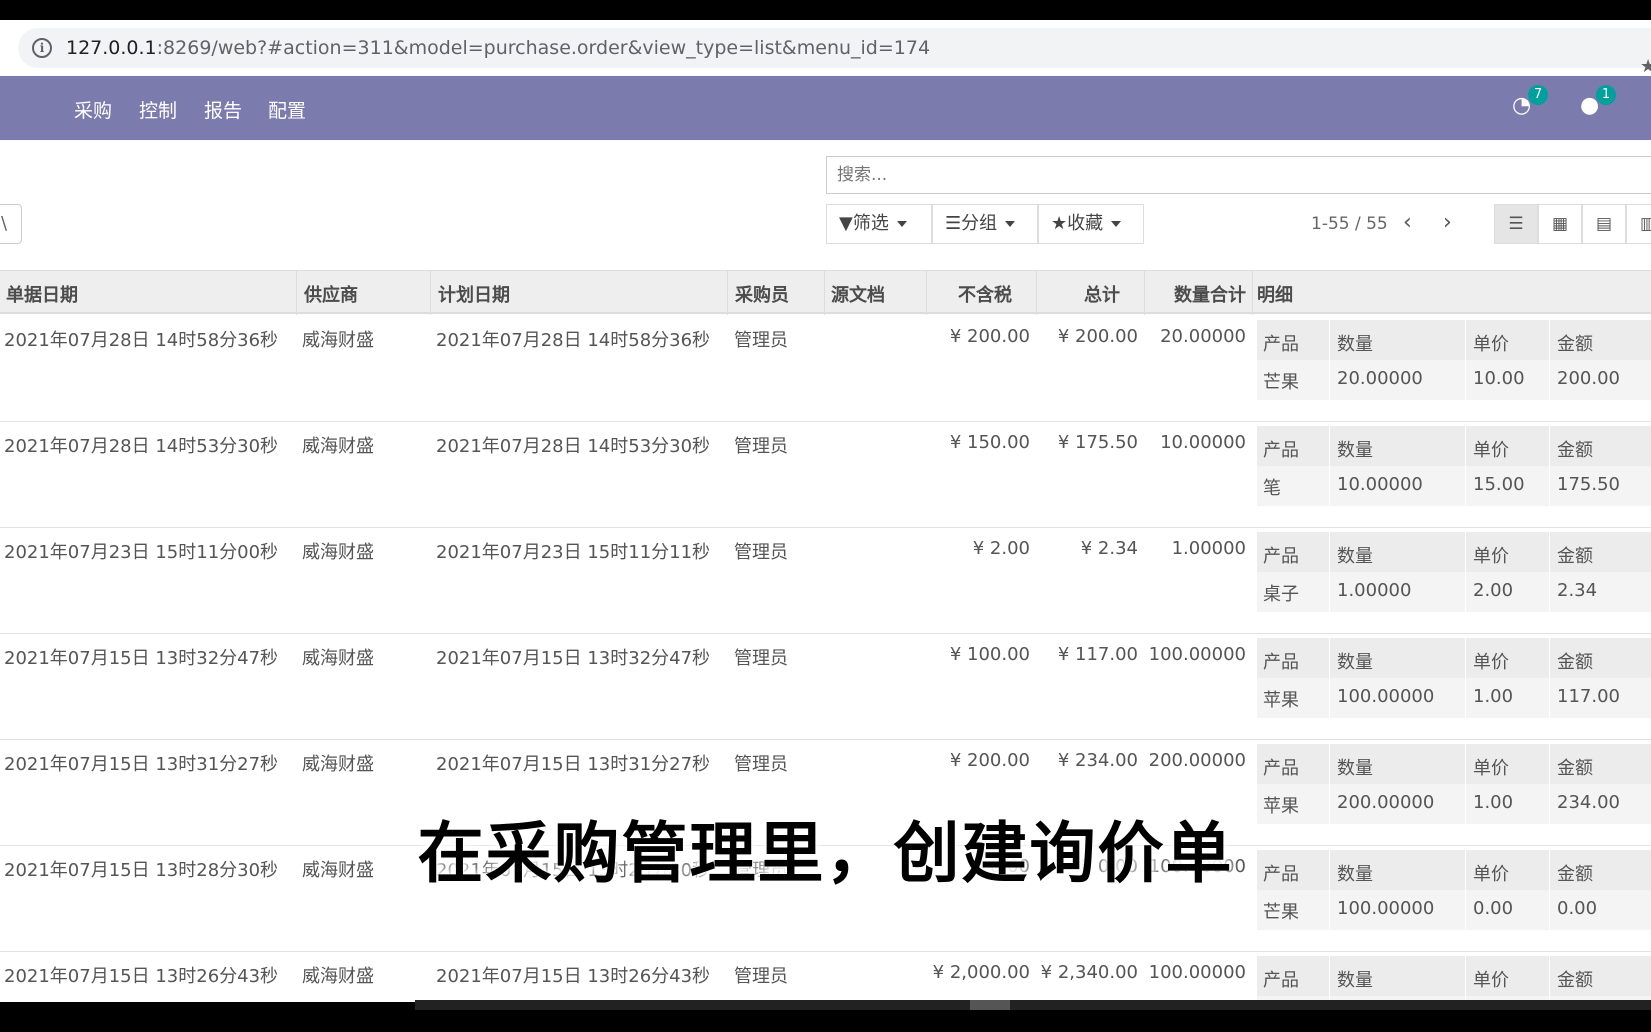 The height and width of the screenshot is (1032, 1651). I want to click on activity-menu: ◔ 7, so click(1530, 101).